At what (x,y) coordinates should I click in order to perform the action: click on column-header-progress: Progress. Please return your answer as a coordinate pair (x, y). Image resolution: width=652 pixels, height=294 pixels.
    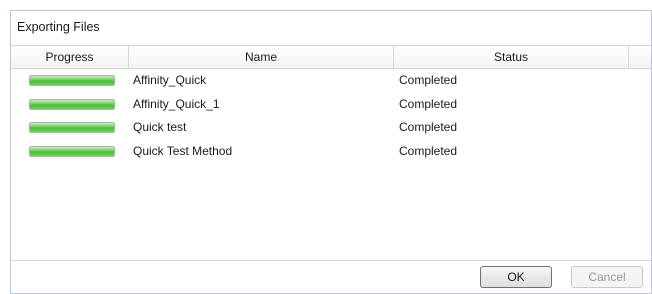
    Looking at the image, I should click on (70, 57).